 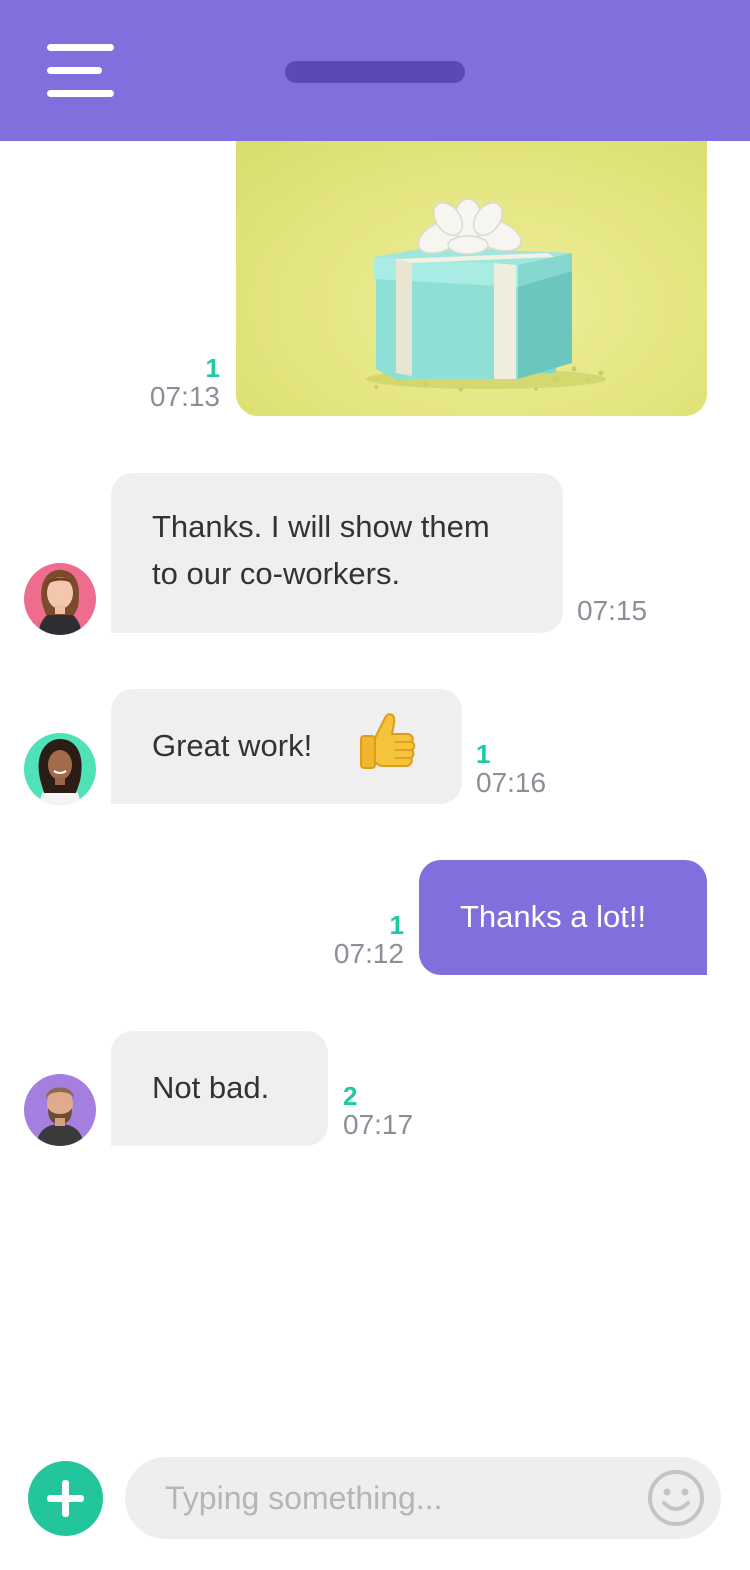 I want to click on thumbs-up-icon, so click(x=388, y=741).